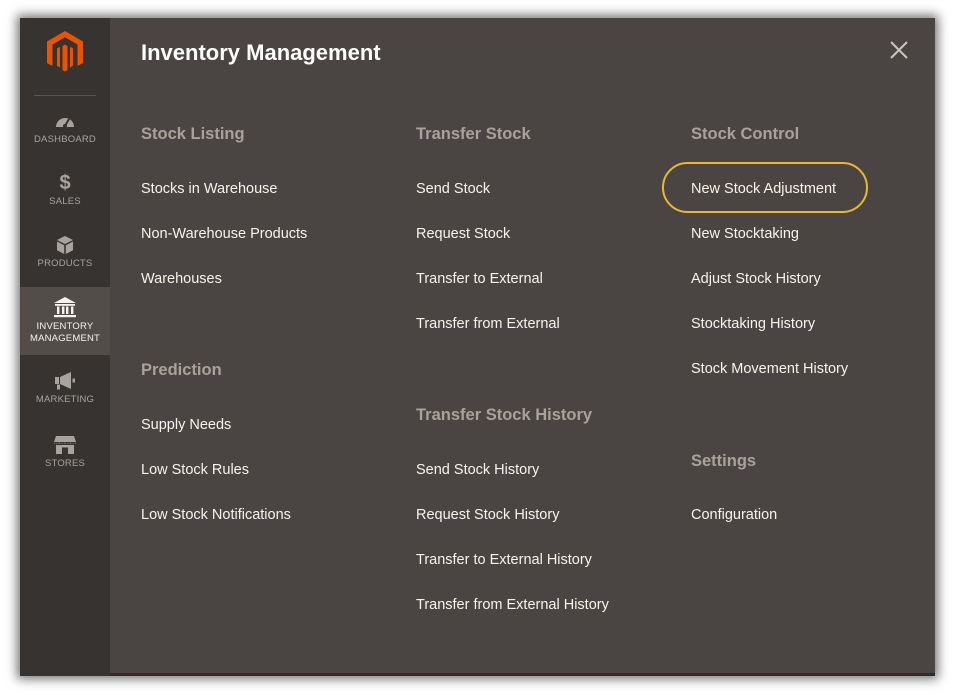  Describe the element at coordinates (181, 279) in the screenshot. I see `link-warehouses: Warehouses` at that location.